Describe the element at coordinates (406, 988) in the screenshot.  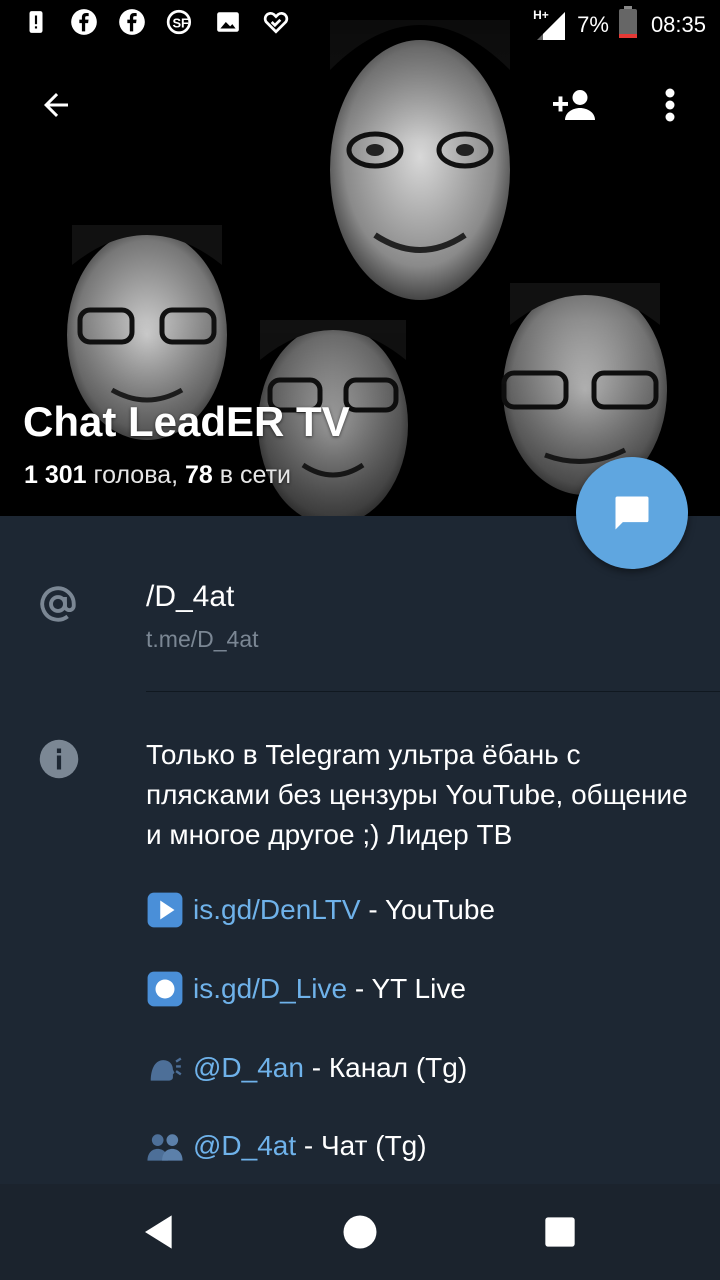
I see `link-caption: - YT Live` at that location.